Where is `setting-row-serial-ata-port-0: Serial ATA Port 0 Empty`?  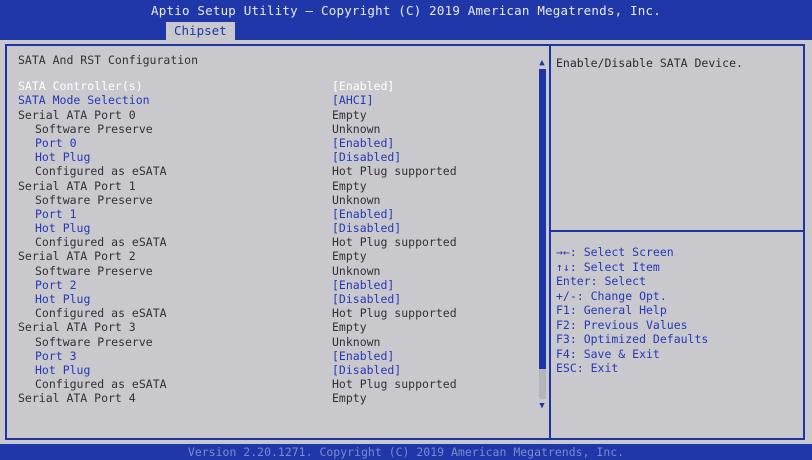
setting-row-serial-ata-port-0: Serial ATA Port 0 Empty is located at coordinates (275, 115).